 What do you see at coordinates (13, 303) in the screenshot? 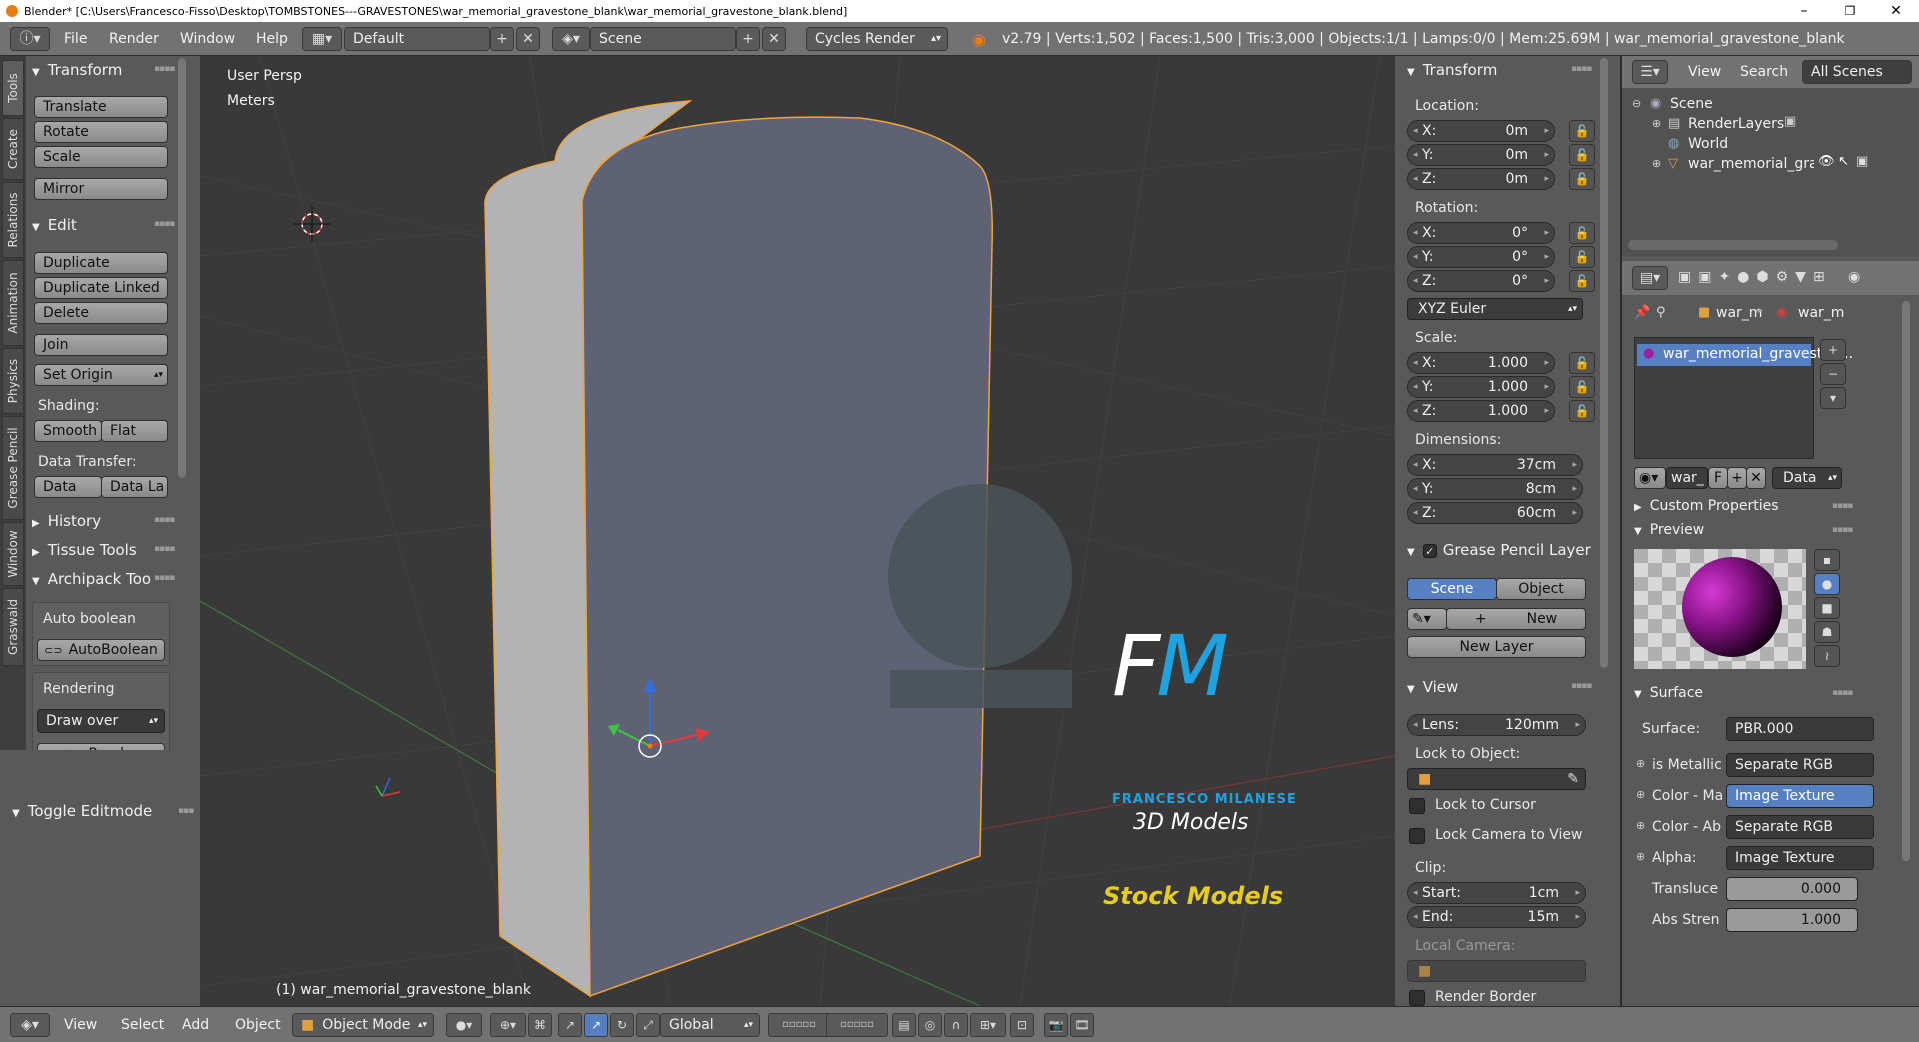
I see `tab-animation: Animation` at bounding box center [13, 303].